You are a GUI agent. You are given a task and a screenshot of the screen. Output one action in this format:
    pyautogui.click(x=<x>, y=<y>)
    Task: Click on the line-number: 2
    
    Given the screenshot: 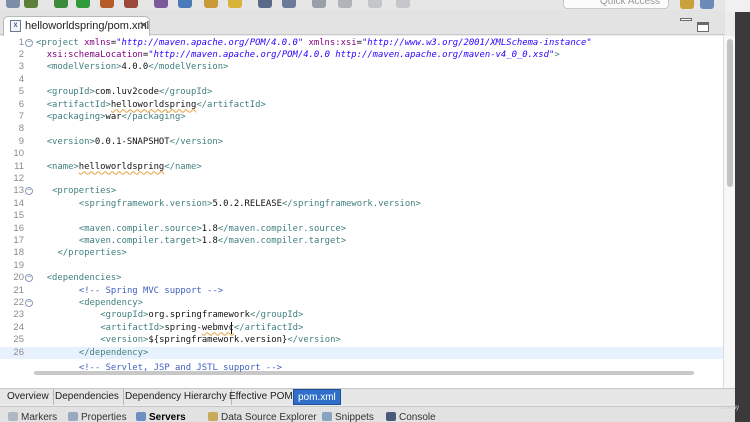 What is the action you would take?
    pyautogui.click(x=21, y=54)
    